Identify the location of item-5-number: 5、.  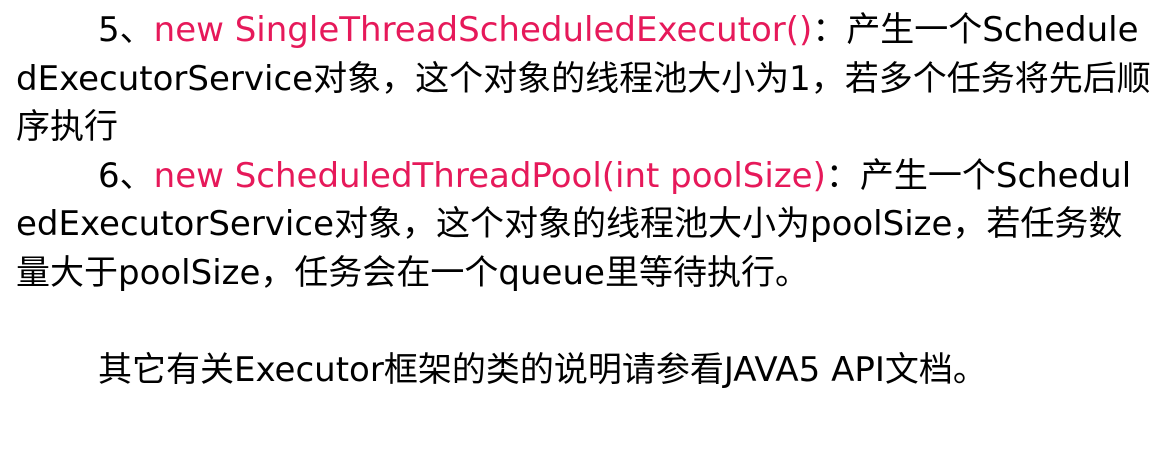
(126, 30).